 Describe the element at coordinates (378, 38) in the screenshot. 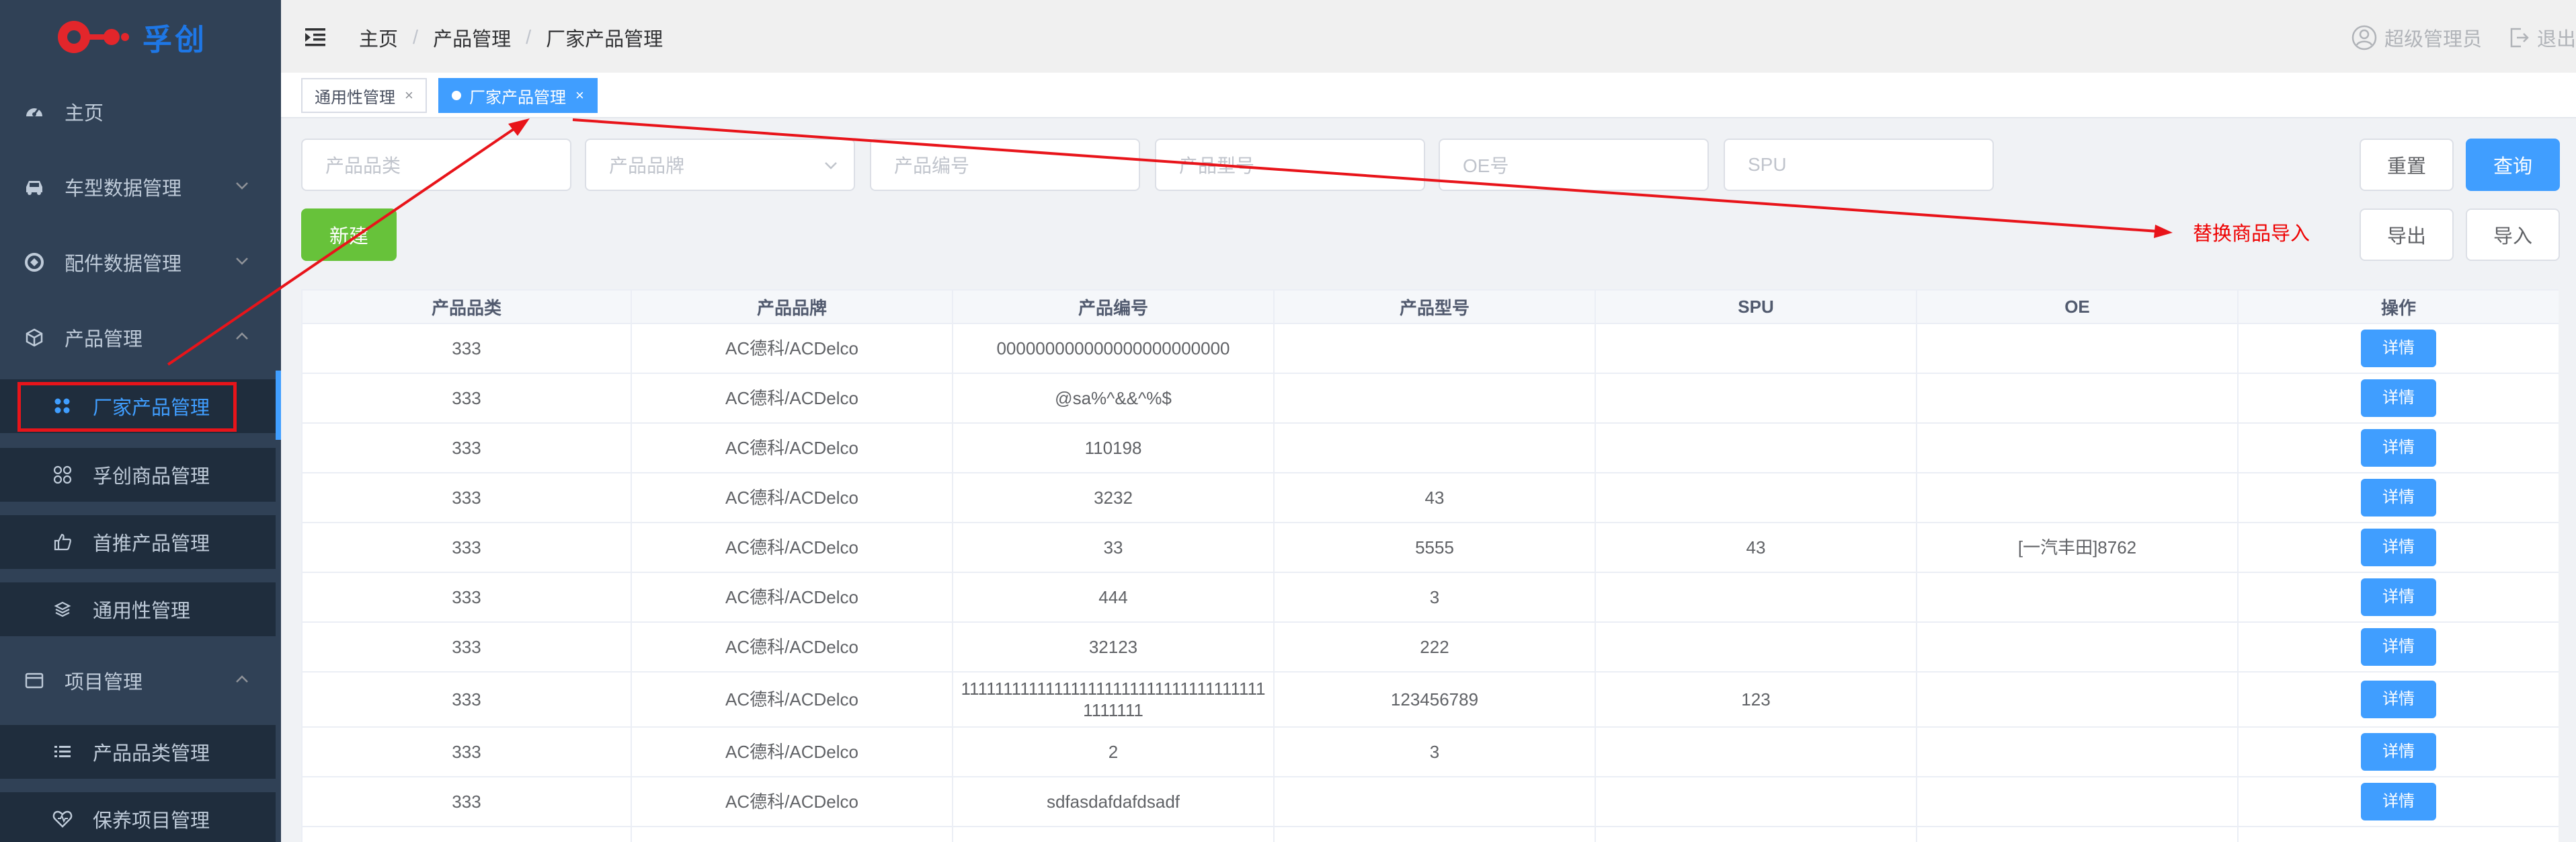

I see `breadcrumb-home: 主页` at that location.